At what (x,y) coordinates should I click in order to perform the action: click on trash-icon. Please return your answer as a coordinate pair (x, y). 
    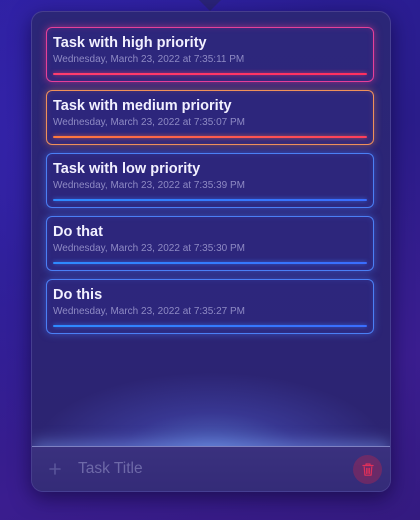
    Looking at the image, I should click on (368, 469).